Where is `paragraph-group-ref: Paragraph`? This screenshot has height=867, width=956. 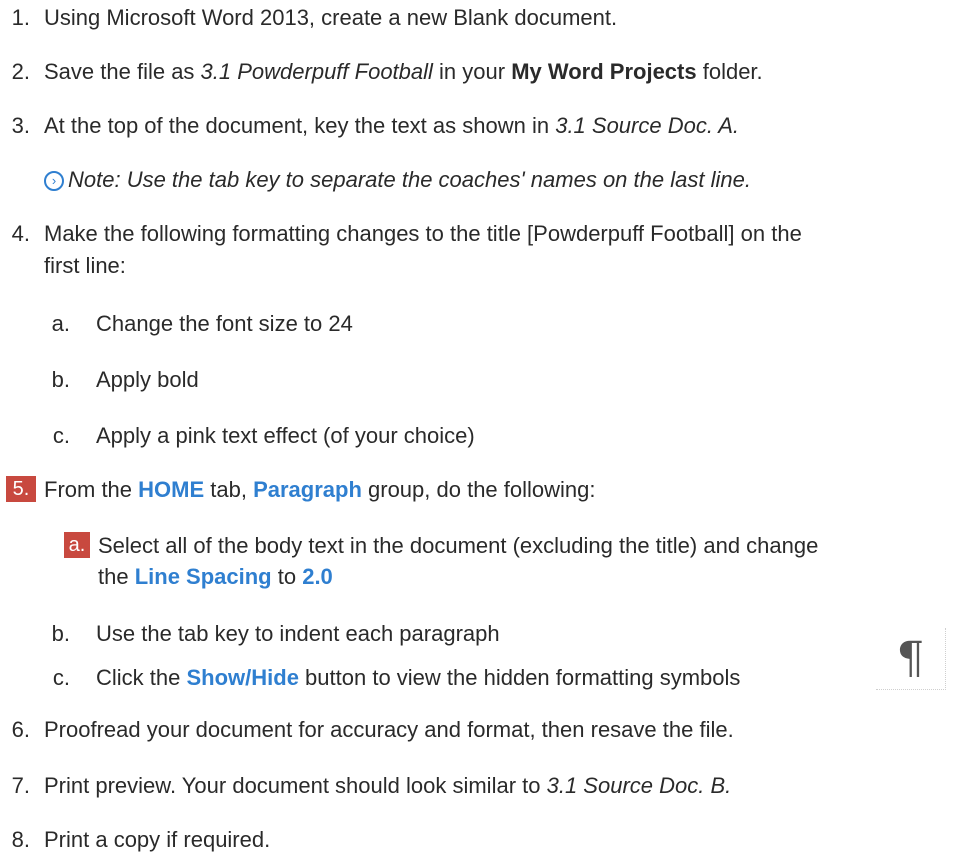
paragraph-group-ref: Paragraph is located at coordinates (307, 489).